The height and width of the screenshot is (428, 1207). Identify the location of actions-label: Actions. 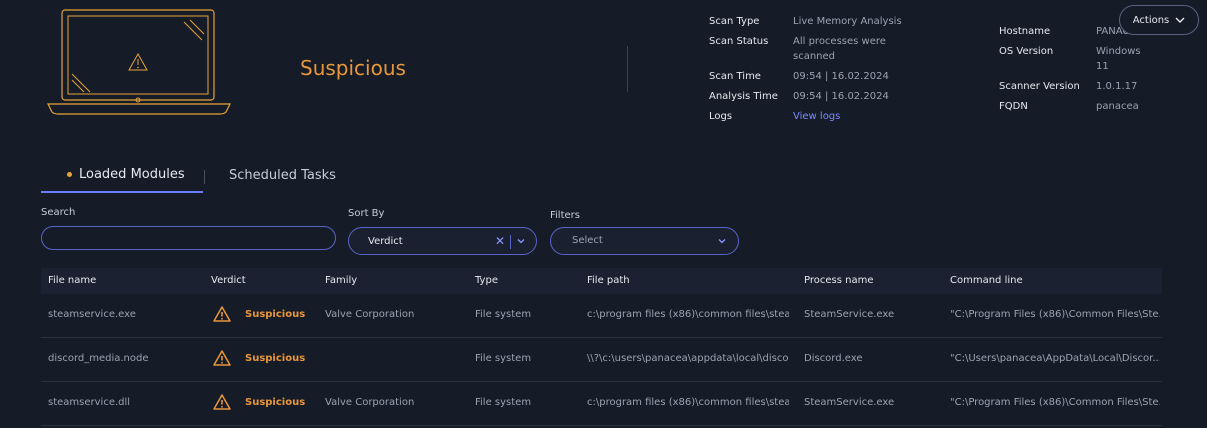
(1151, 20).